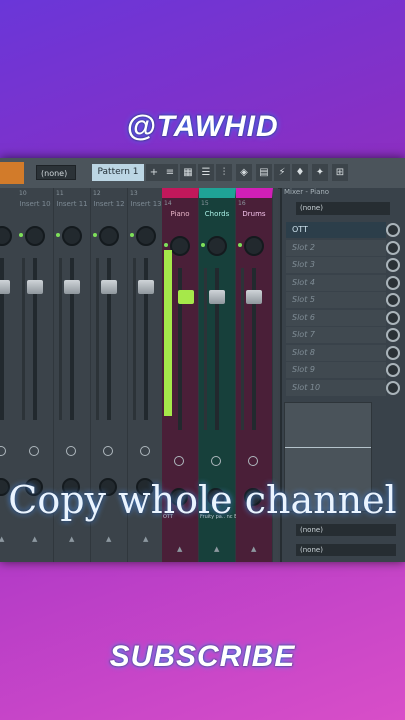 This screenshot has width=405, height=720. What do you see at coordinates (300, 172) in the screenshot?
I see `mic-icon: ♦` at bounding box center [300, 172].